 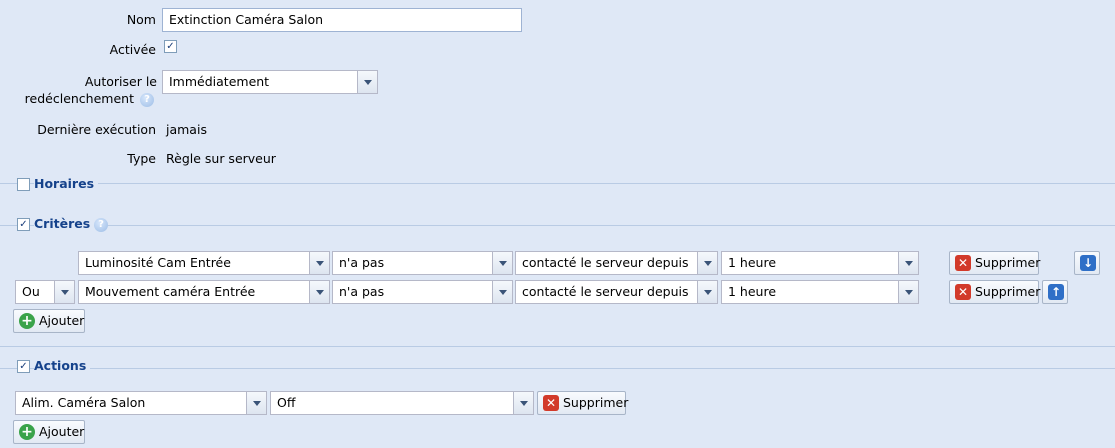 I want to click on criteria-device-select: Mouvement caméra Entrée, so click(x=204, y=292).